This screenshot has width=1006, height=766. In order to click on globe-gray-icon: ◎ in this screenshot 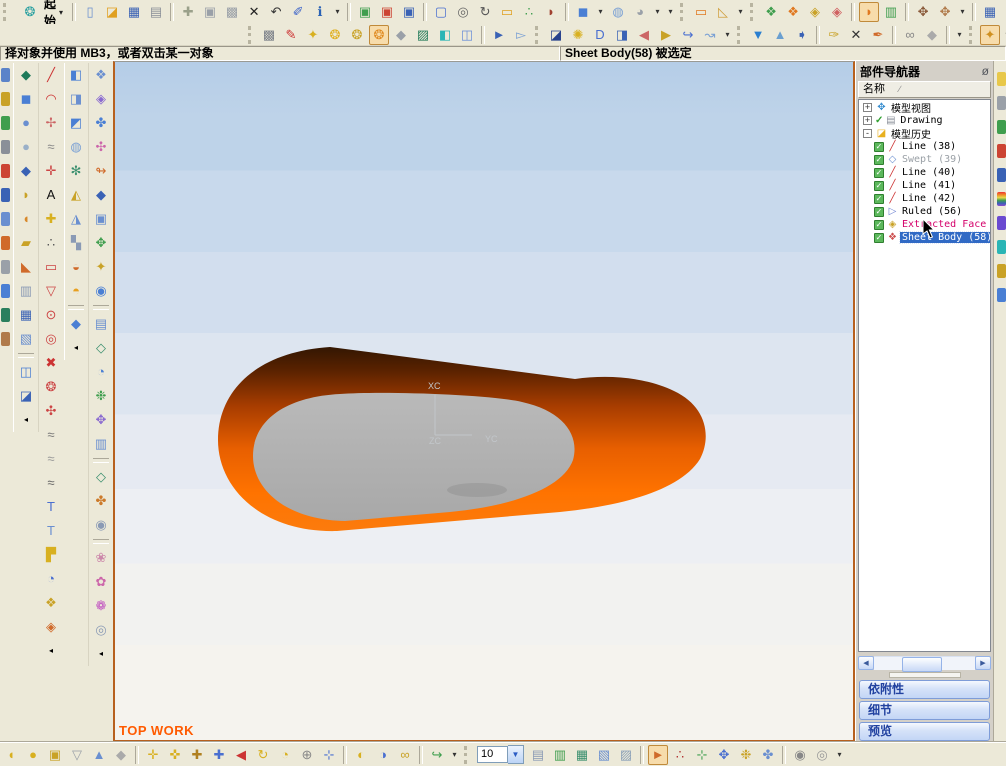, I will do `click(101, 630)`.